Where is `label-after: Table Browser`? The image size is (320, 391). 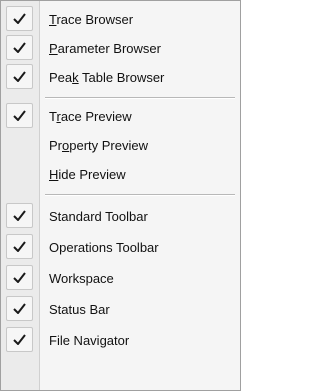
label-after: Table Browser is located at coordinates (121, 77).